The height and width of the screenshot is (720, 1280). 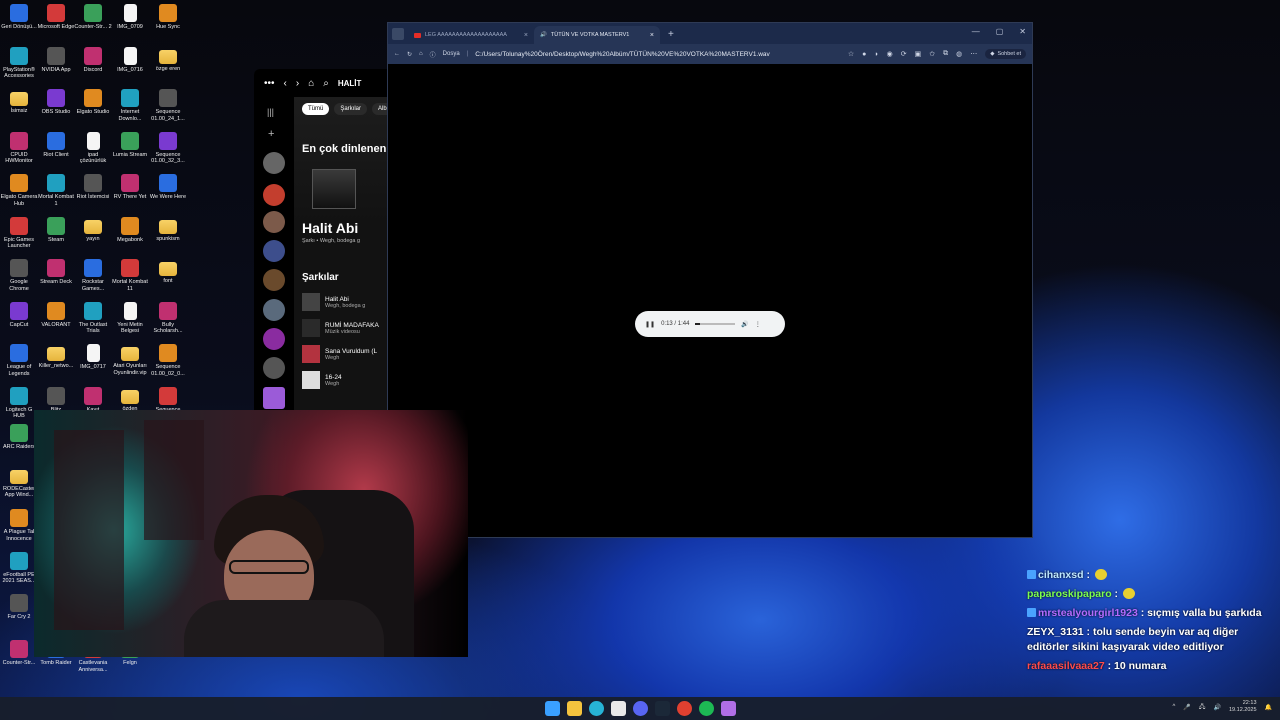 I want to click on collections-icon: ⧉, so click(x=945, y=54).